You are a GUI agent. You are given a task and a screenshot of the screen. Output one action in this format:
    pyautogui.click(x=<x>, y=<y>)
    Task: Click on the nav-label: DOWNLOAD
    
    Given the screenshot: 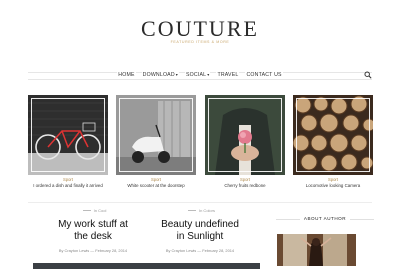 What is the action you would take?
    pyautogui.click(x=158, y=75)
    